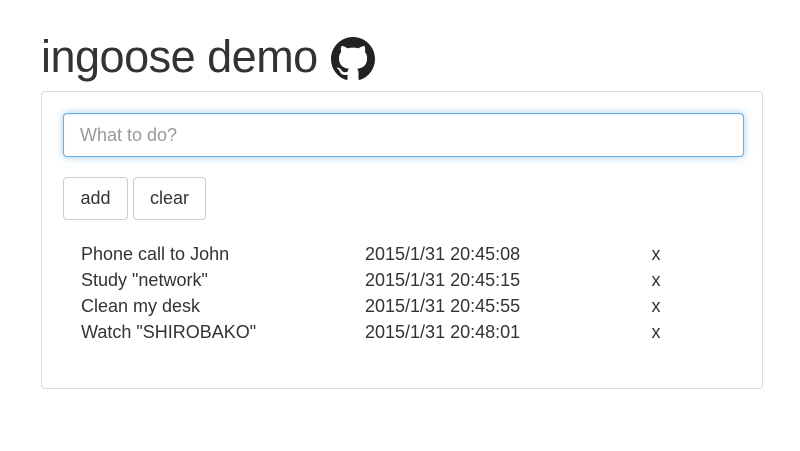  What do you see at coordinates (169, 198) in the screenshot?
I see `clear-button: clear` at bounding box center [169, 198].